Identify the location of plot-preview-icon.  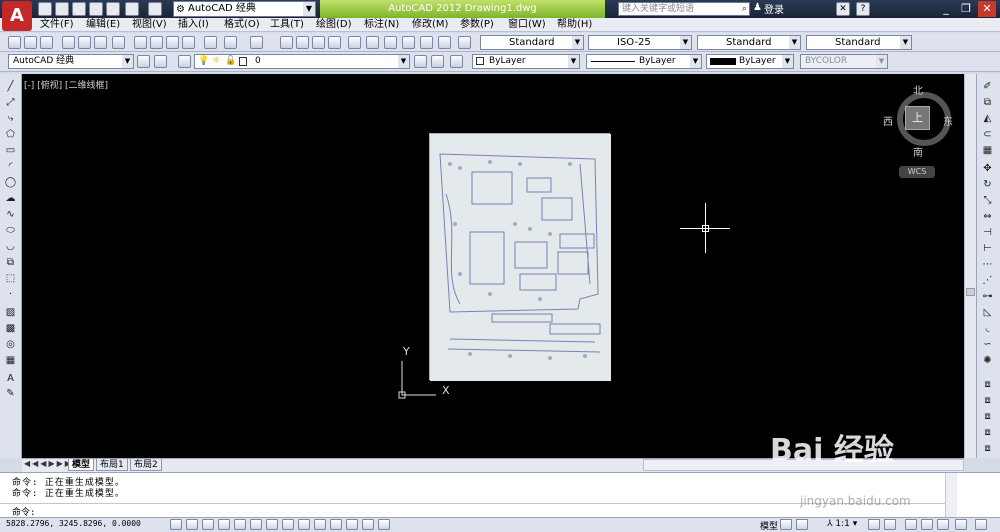
(84, 42).